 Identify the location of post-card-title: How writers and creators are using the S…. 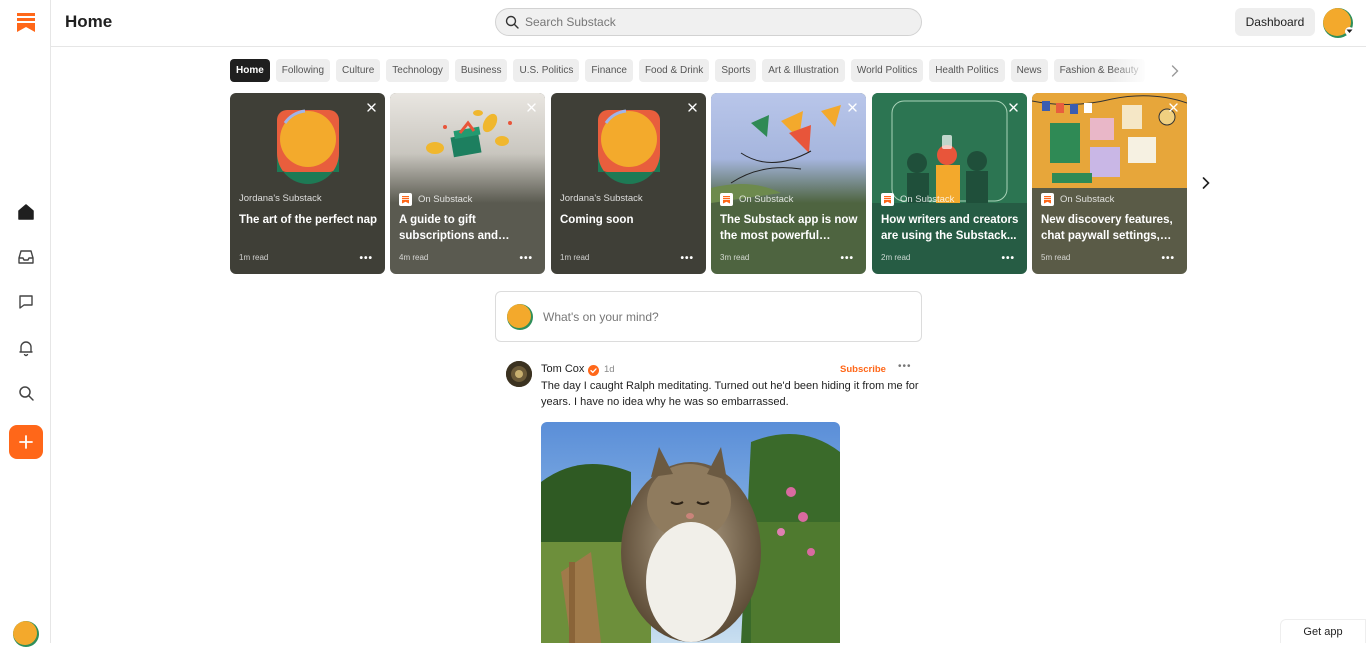
(950, 228).